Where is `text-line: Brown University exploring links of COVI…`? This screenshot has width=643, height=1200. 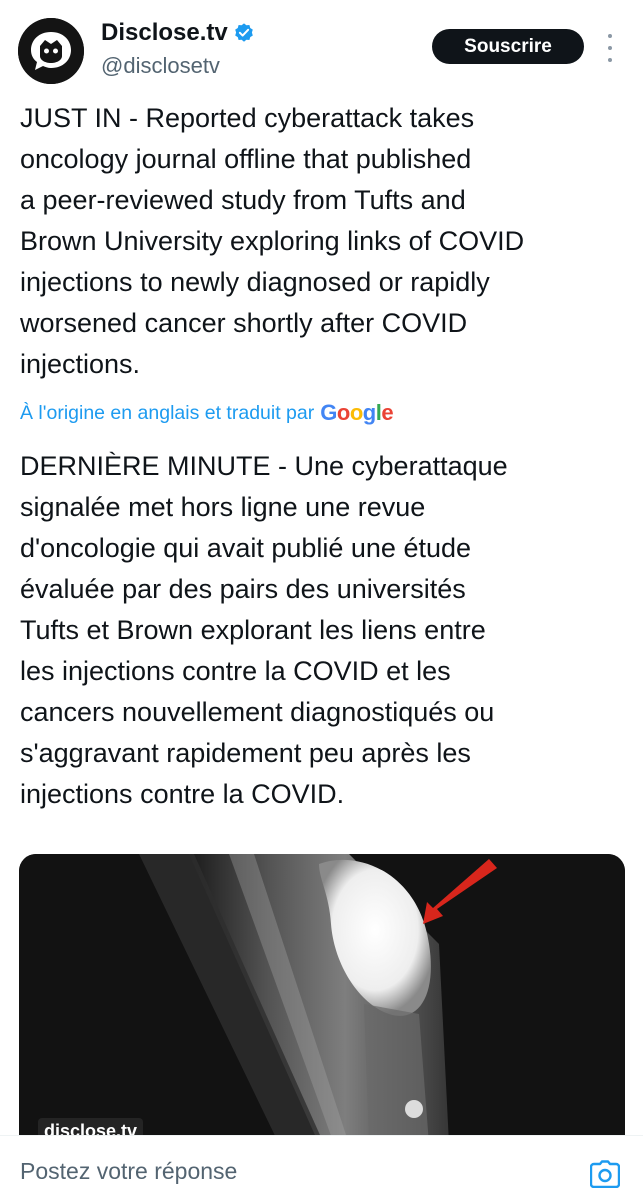
text-line: Brown University exploring links of COVI… is located at coordinates (272, 241).